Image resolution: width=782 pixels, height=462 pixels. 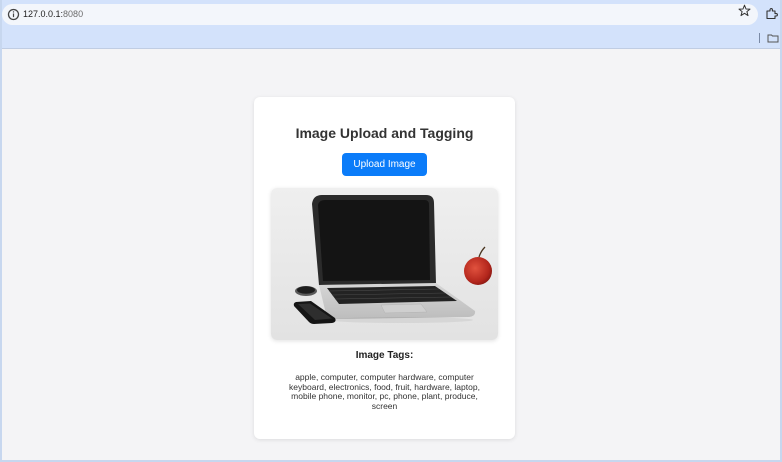 What do you see at coordinates (384, 133) in the screenshot?
I see `page-title: Image Upload and Tagging` at bounding box center [384, 133].